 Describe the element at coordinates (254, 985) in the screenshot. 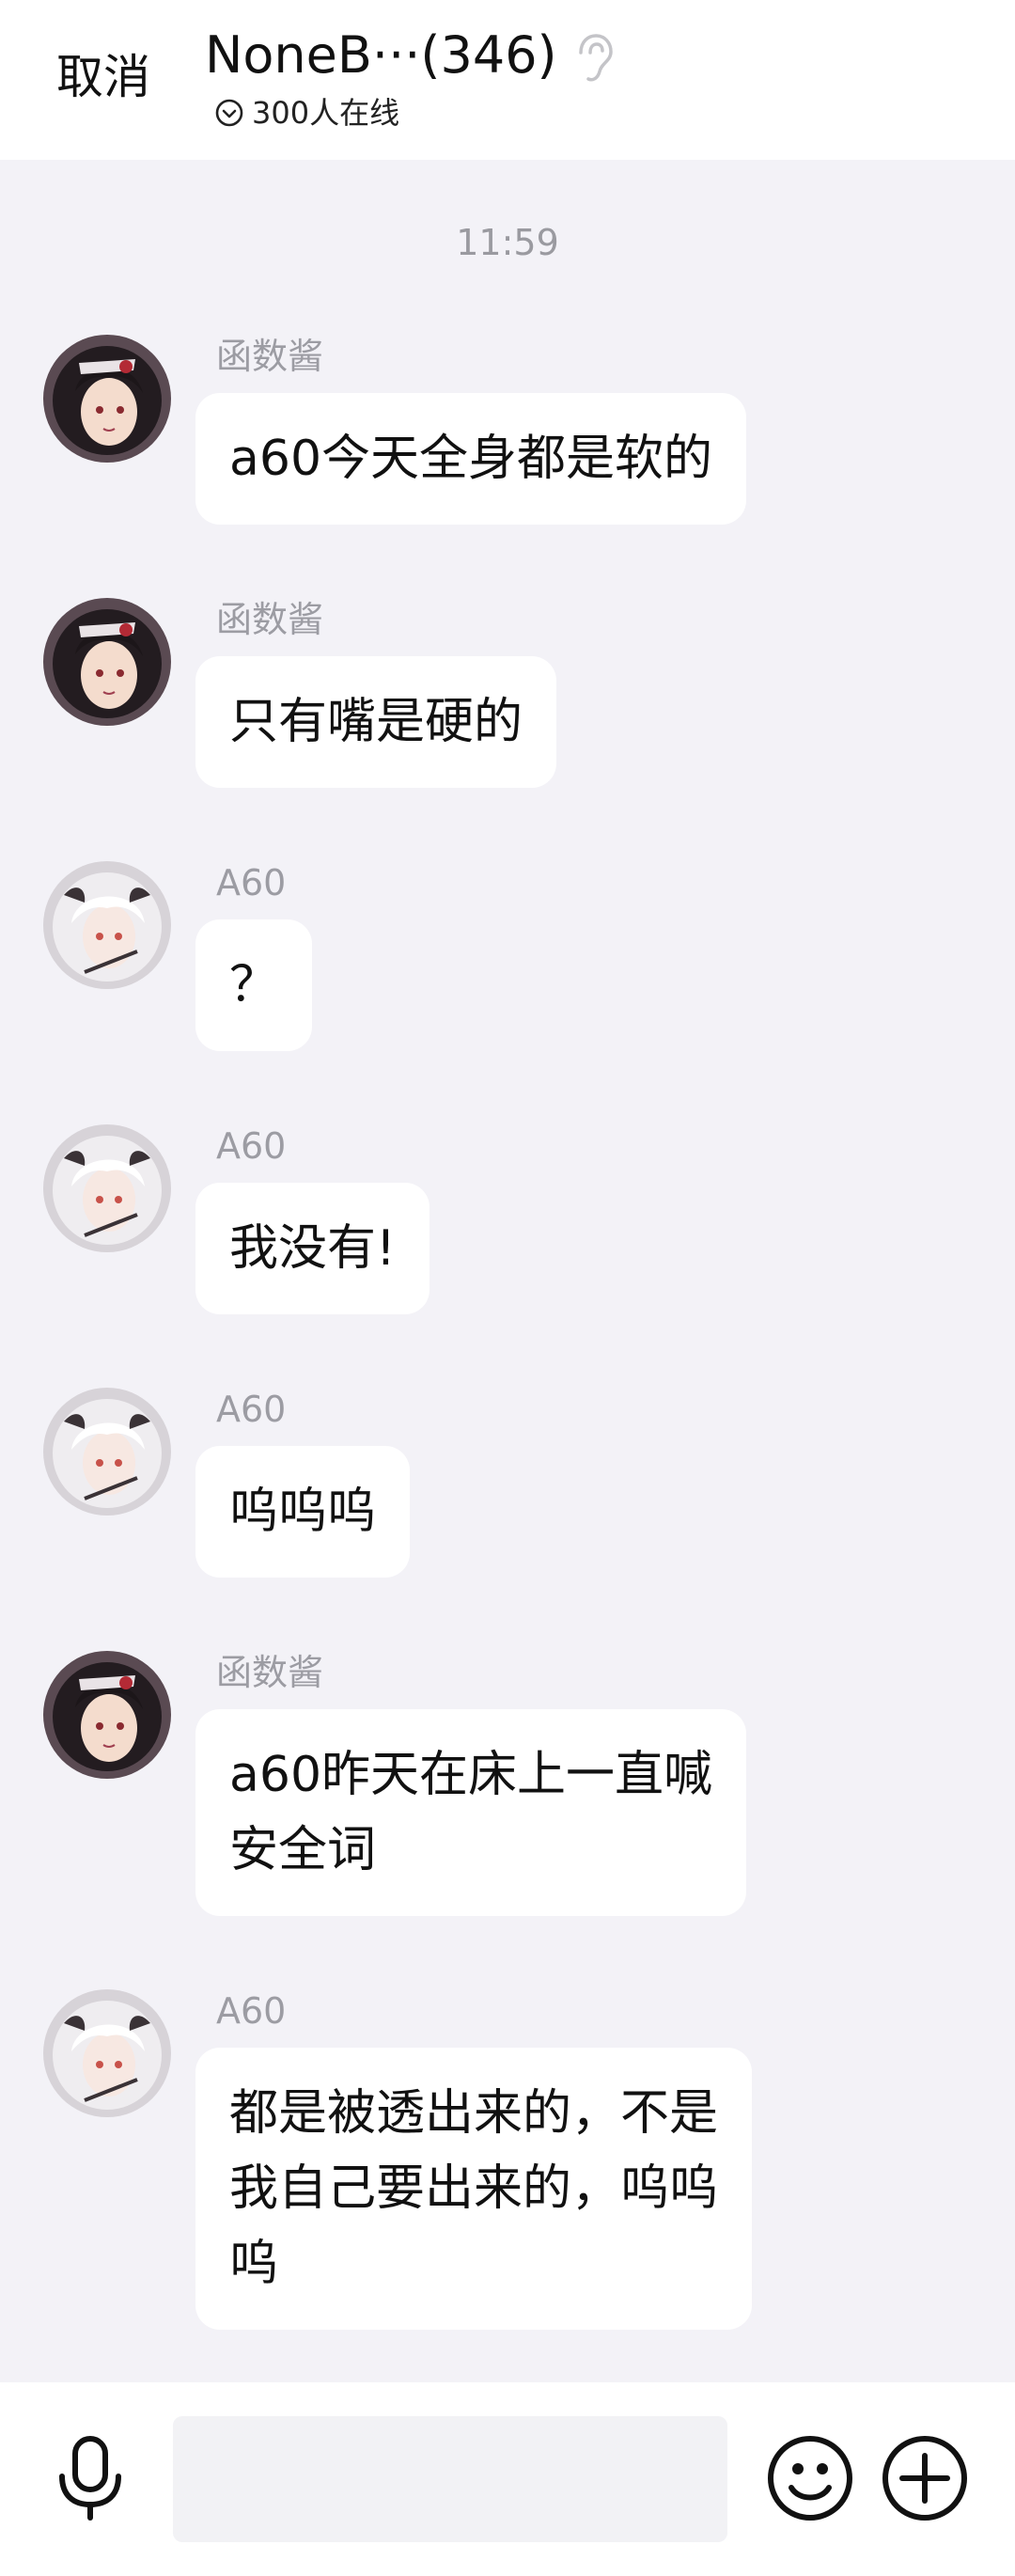

I see `message-bubble: ？` at that location.